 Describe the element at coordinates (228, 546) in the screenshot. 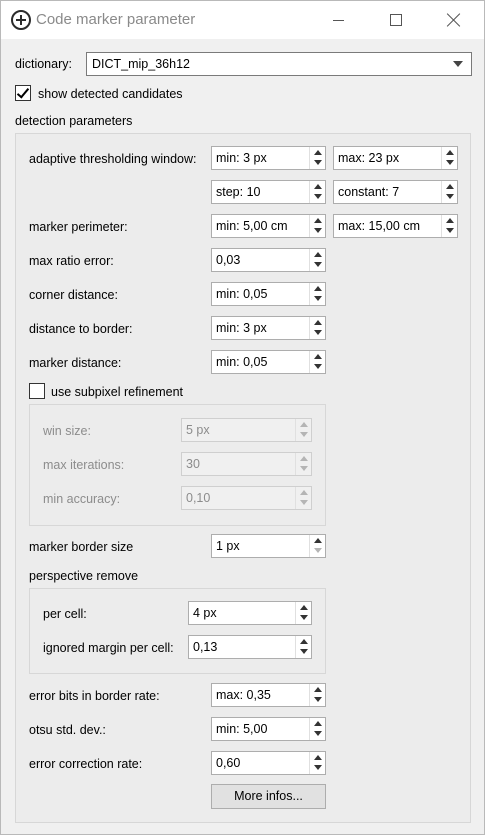

I see `spinbox-value: 1 px` at that location.